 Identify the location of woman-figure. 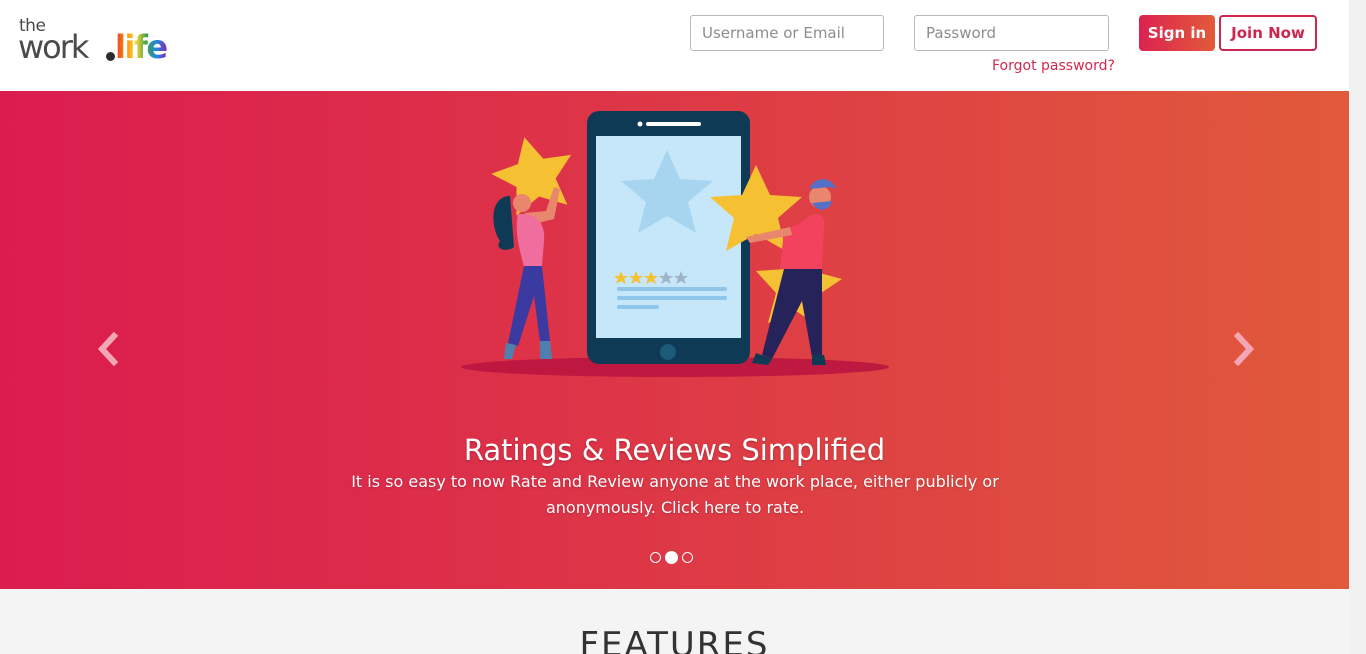
(526, 273).